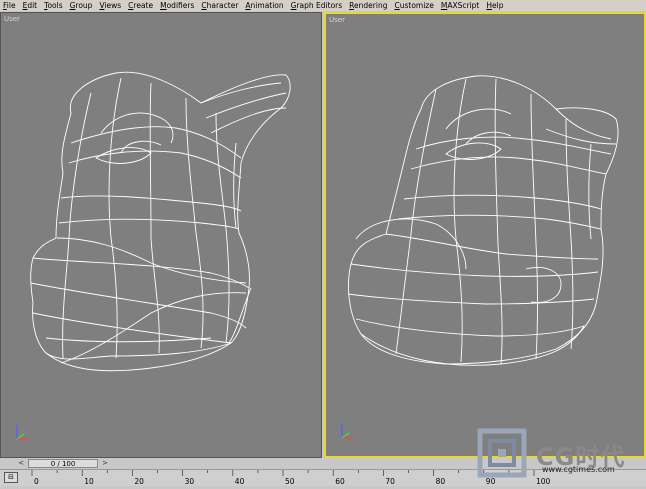 The width and height of the screenshot is (646, 489). I want to click on menu-create: Create, so click(140, 5).